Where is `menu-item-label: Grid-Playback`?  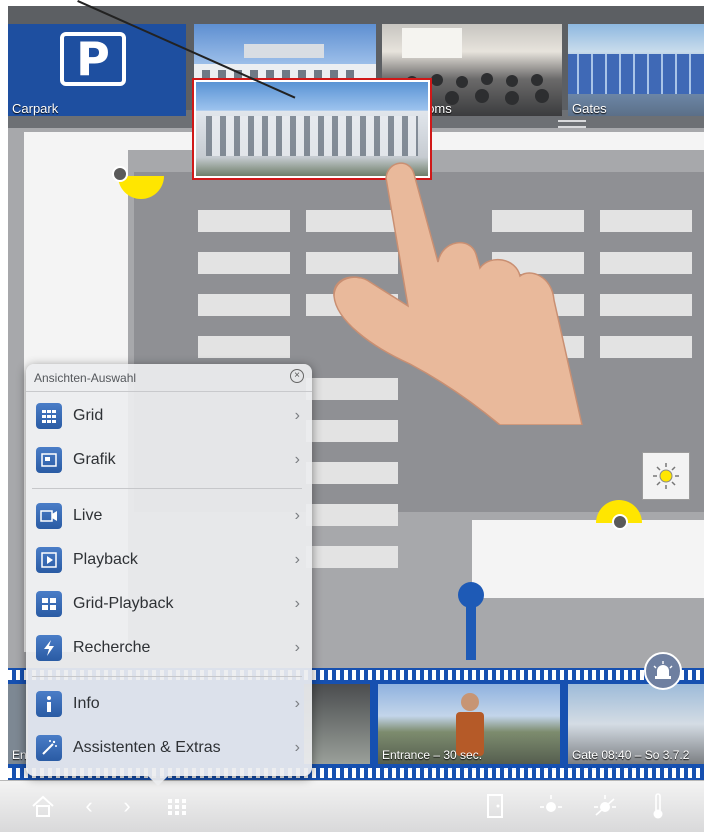 menu-item-label: Grid-Playback is located at coordinates (123, 603).